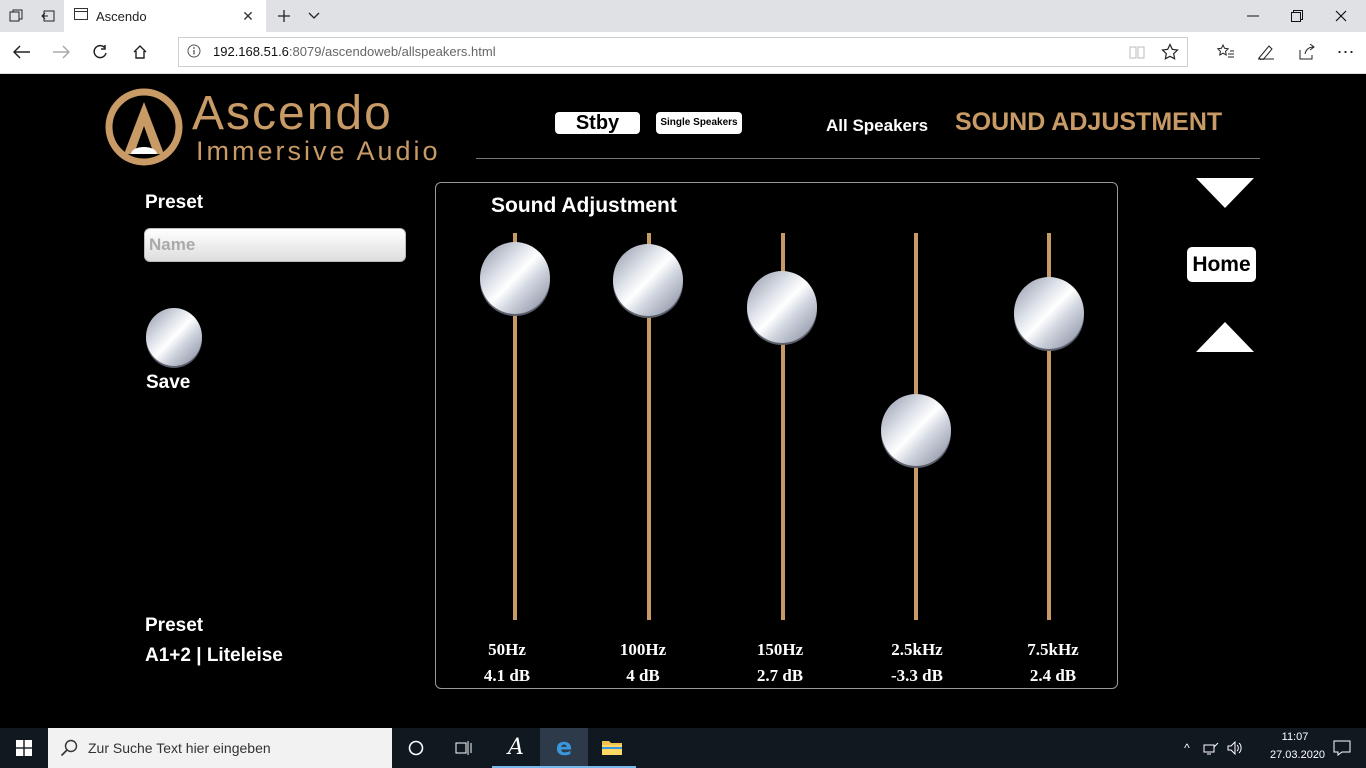 This screenshot has width=1366, height=768. What do you see at coordinates (214, 655) in the screenshot?
I see `current-preset-value: A1+2 | Liteleise` at bounding box center [214, 655].